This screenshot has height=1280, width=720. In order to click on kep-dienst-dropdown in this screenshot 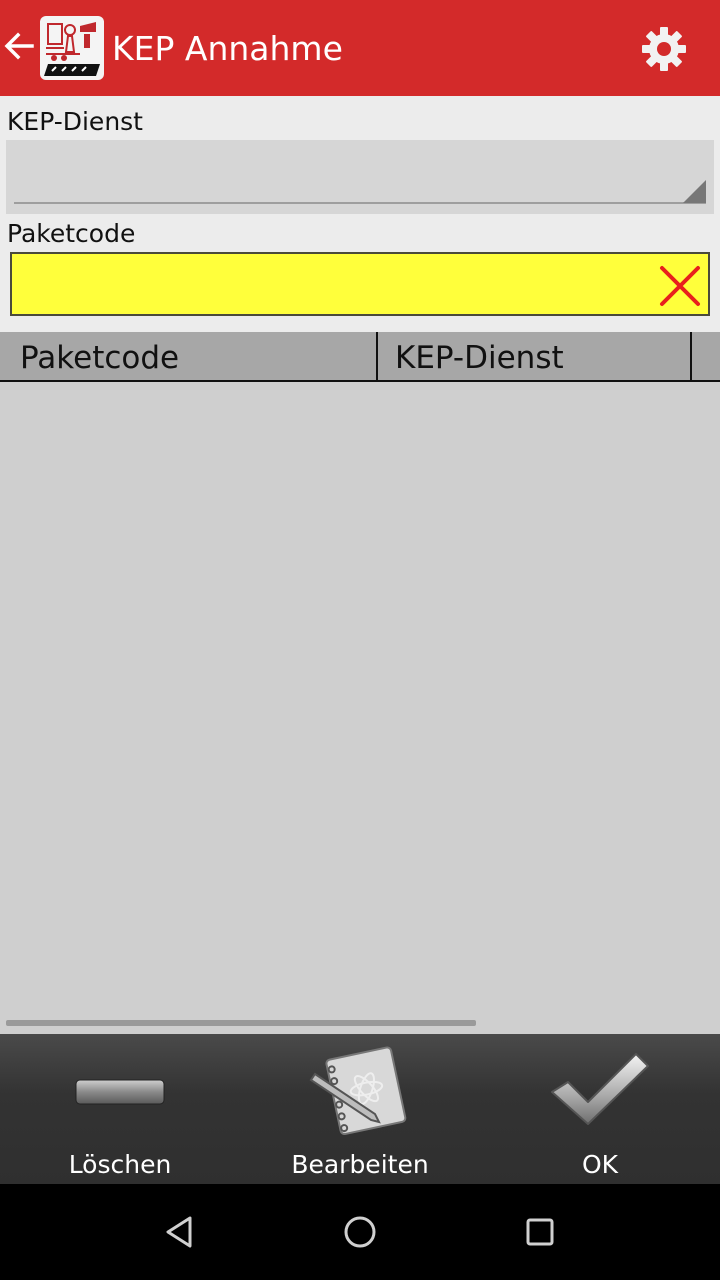, I will do `click(360, 177)`.